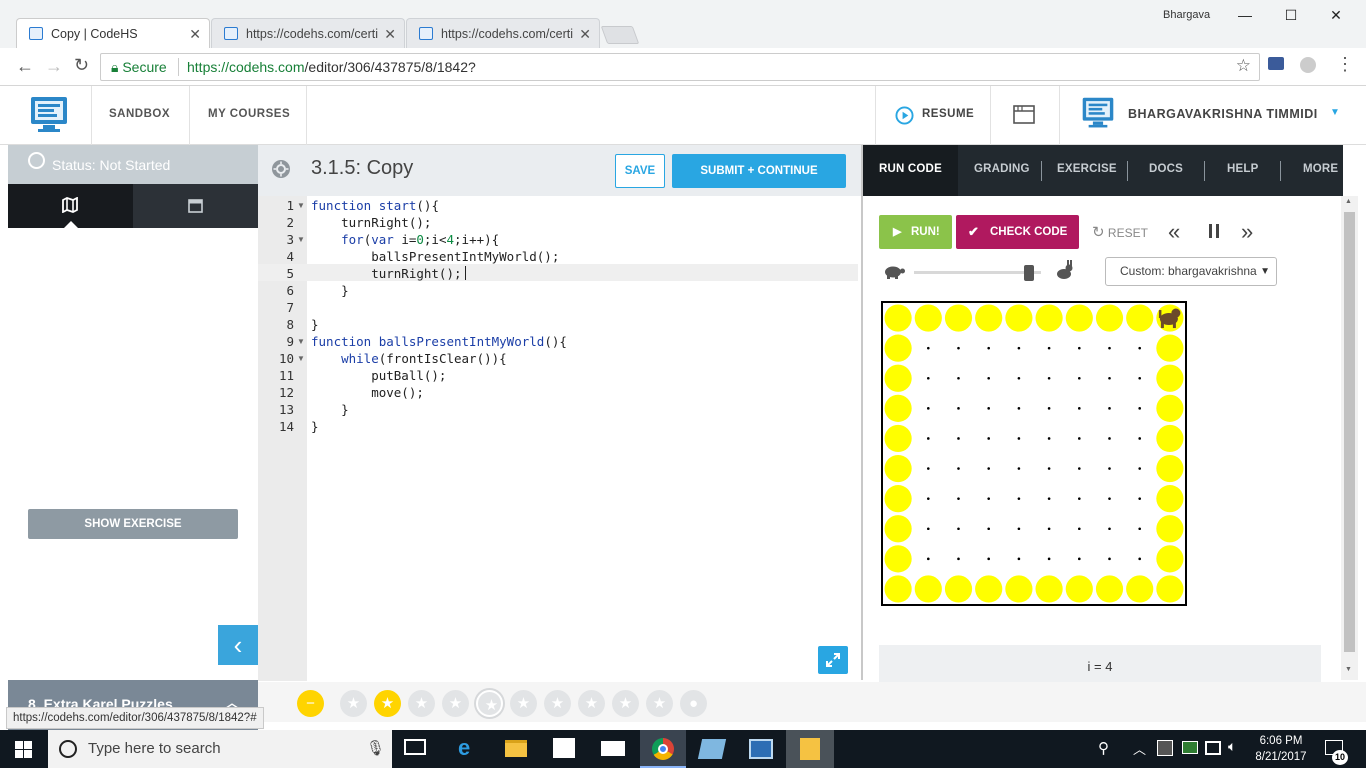  I want to click on tab-exercise: EXERCISE, so click(1087, 170).